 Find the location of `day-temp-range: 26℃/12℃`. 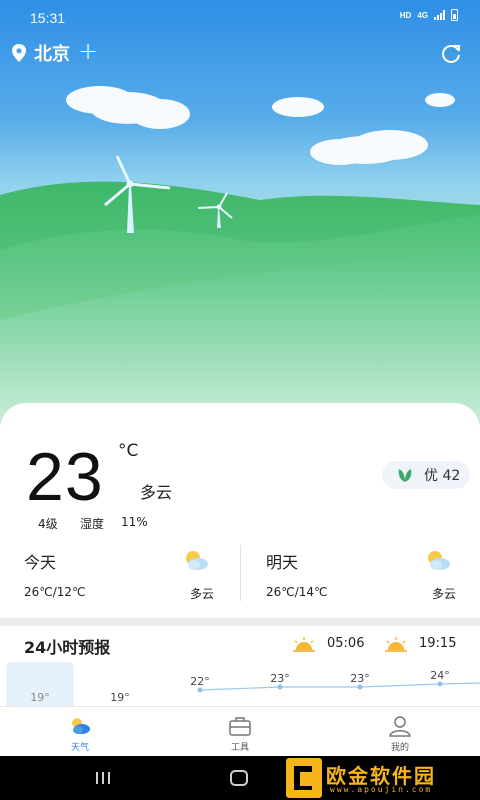

day-temp-range: 26℃/12℃ is located at coordinates (55, 592).